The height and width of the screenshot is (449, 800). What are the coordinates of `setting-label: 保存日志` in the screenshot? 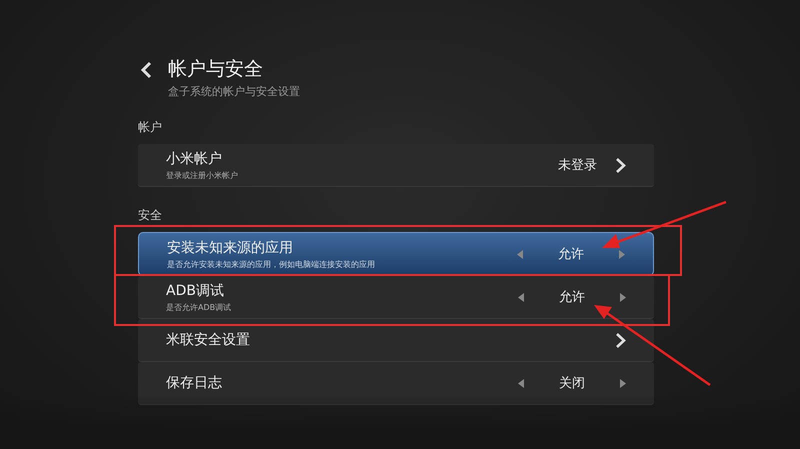 It's located at (194, 383).